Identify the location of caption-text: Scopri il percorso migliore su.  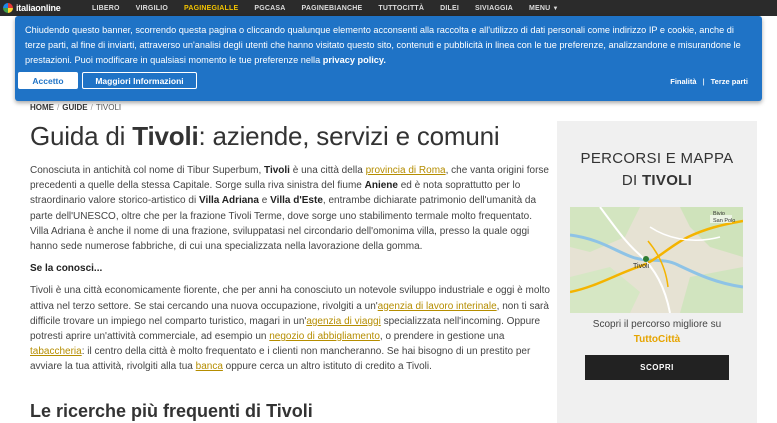
(657, 324).